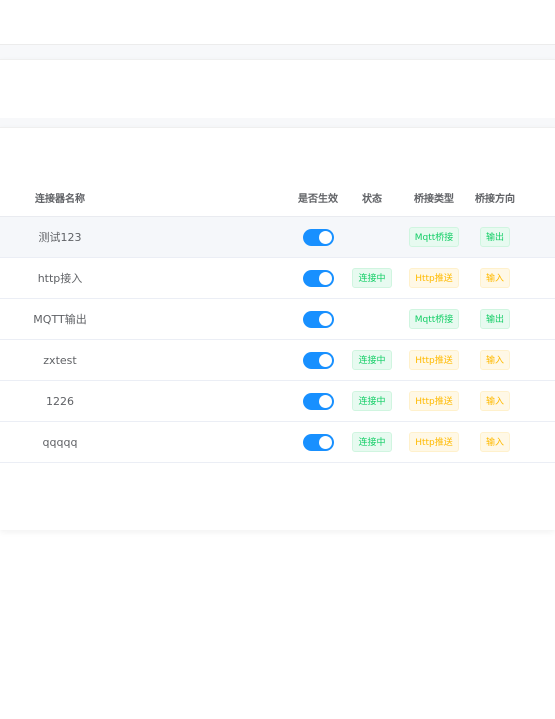 The width and height of the screenshot is (555, 719). What do you see at coordinates (318, 199) in the screenshot?
I see `header-enabled: 是否生效` at bounding box center [318, 199].